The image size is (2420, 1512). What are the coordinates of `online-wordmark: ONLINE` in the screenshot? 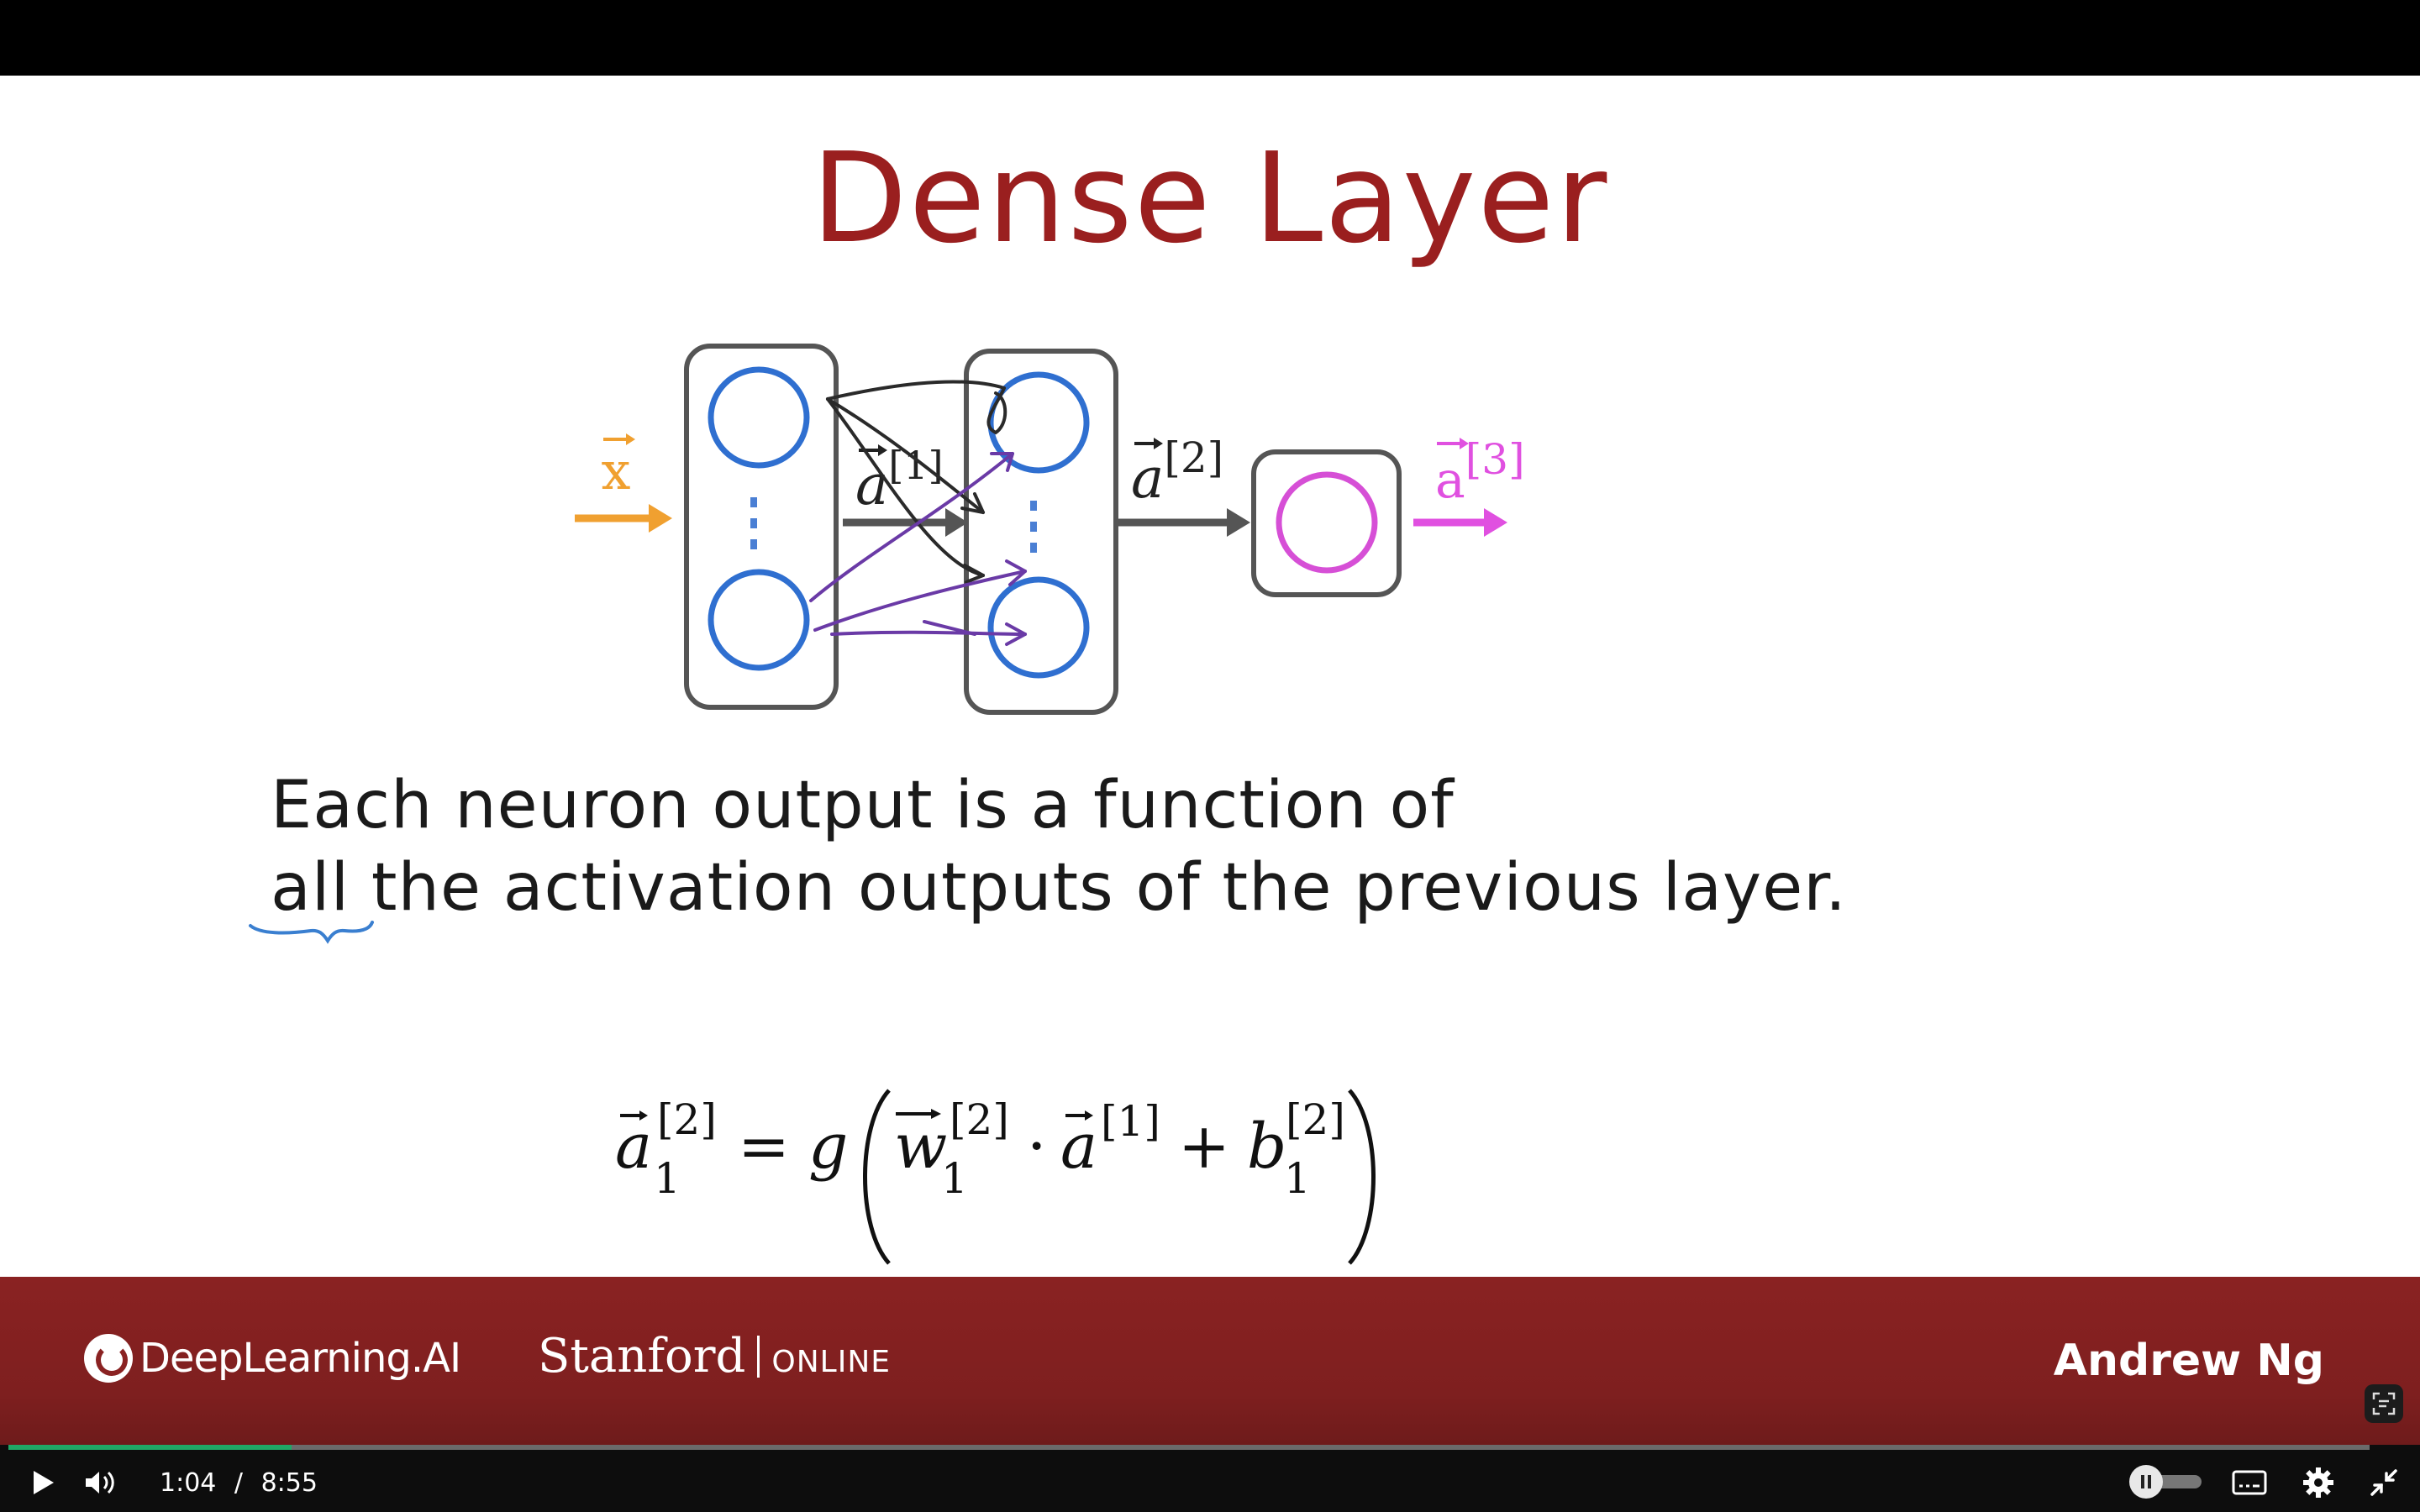 It's located at (831, 1362).